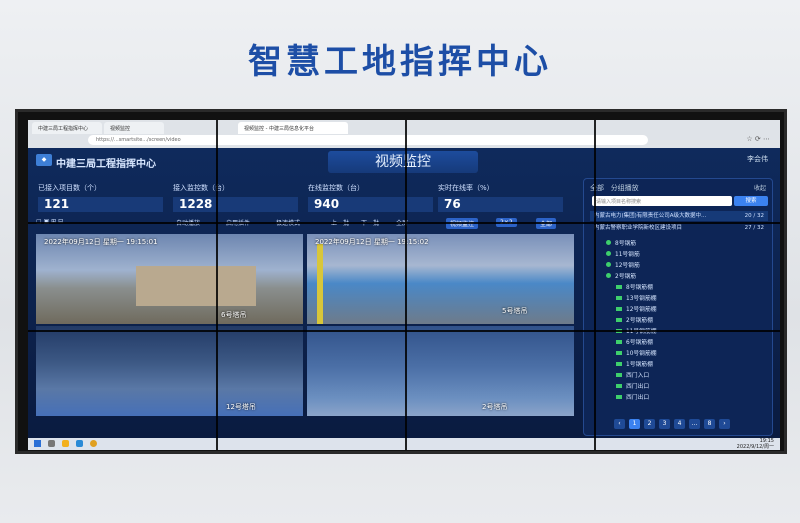 The image size is (800, 523). Describe the element at coordinates (65, 443) in the screenshot. I see `folder-icon` at that location.